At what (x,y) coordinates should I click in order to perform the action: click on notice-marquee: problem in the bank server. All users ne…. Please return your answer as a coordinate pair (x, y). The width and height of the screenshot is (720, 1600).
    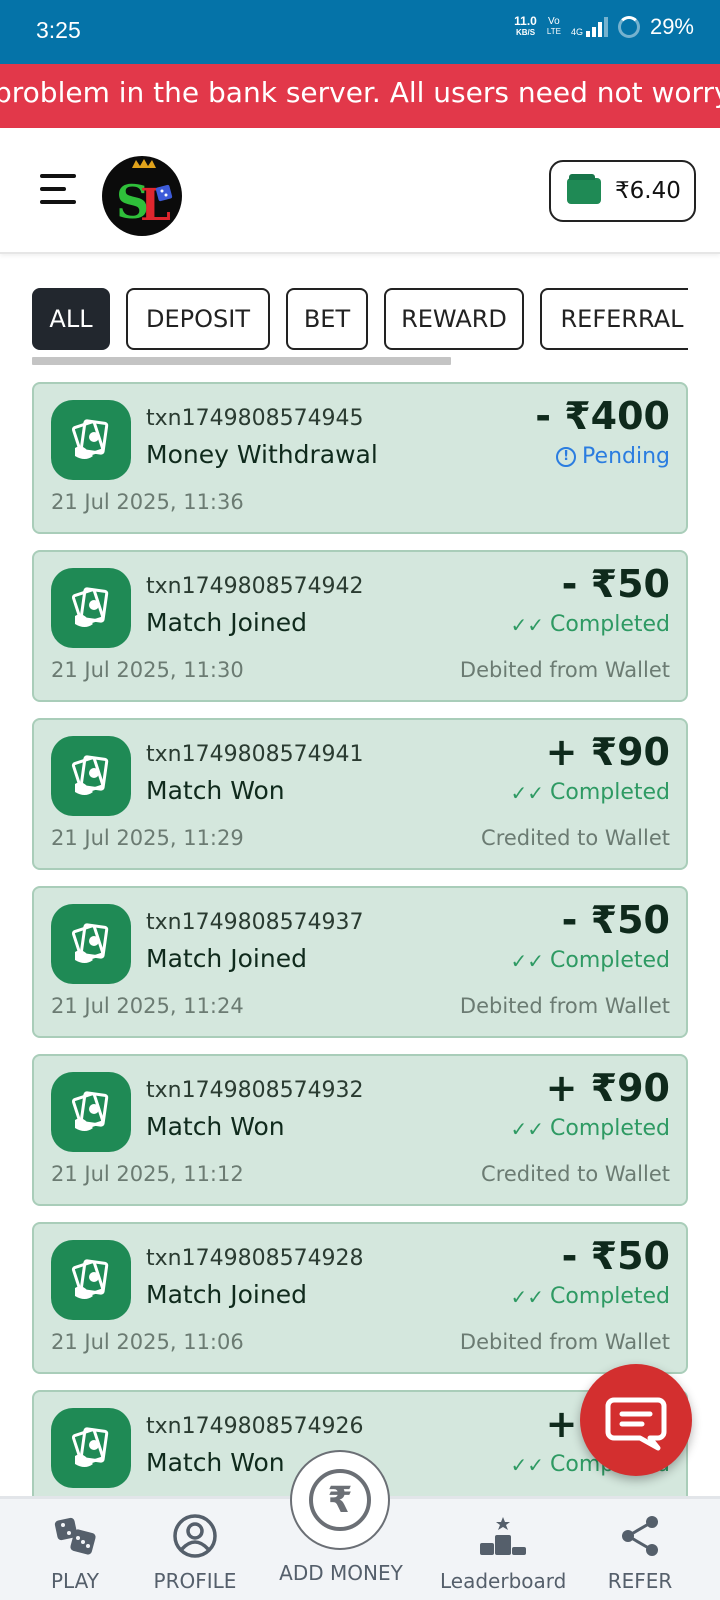
    Looking at the image, I should click on (360, 96).